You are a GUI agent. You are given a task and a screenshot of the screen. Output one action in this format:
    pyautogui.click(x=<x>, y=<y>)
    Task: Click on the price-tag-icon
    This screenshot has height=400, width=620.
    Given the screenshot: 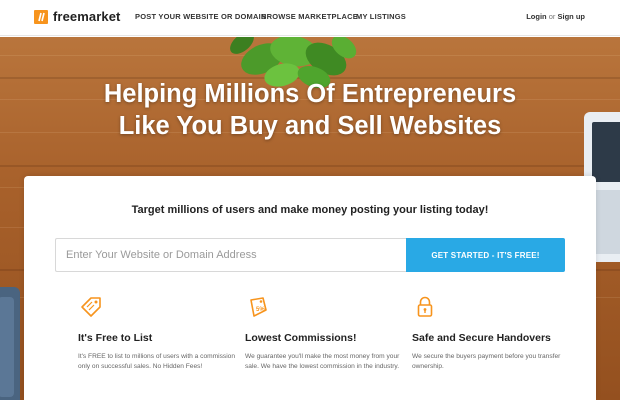 What is the action you would take?
    pyautogui.click(x=91, y=307)
    